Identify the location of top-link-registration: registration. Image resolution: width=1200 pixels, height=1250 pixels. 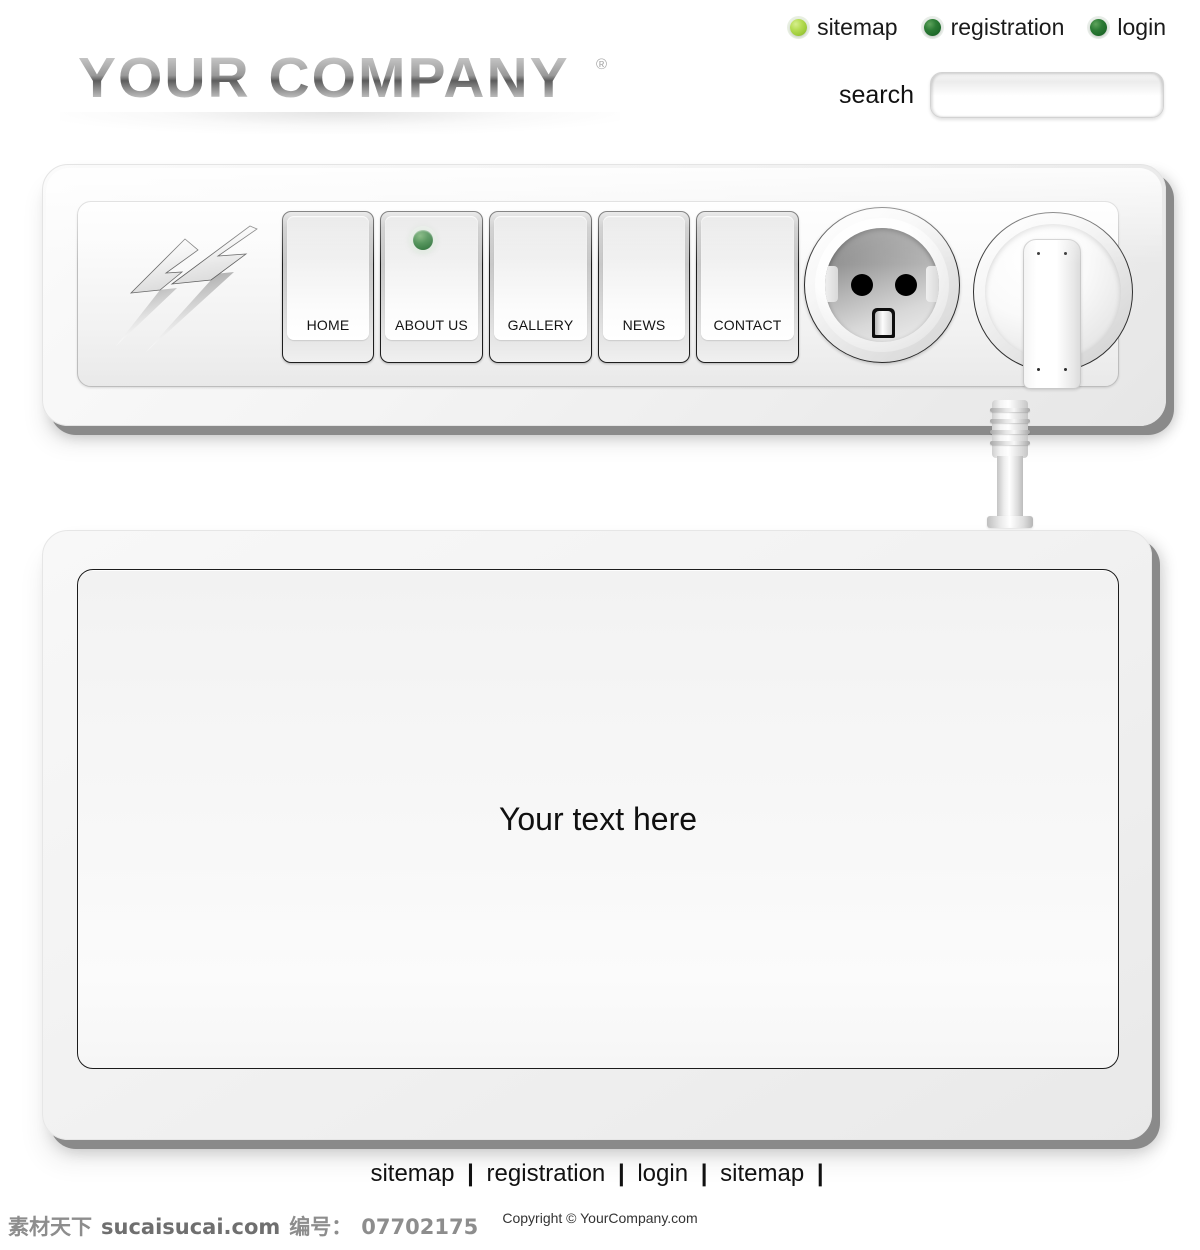
(994, 27).